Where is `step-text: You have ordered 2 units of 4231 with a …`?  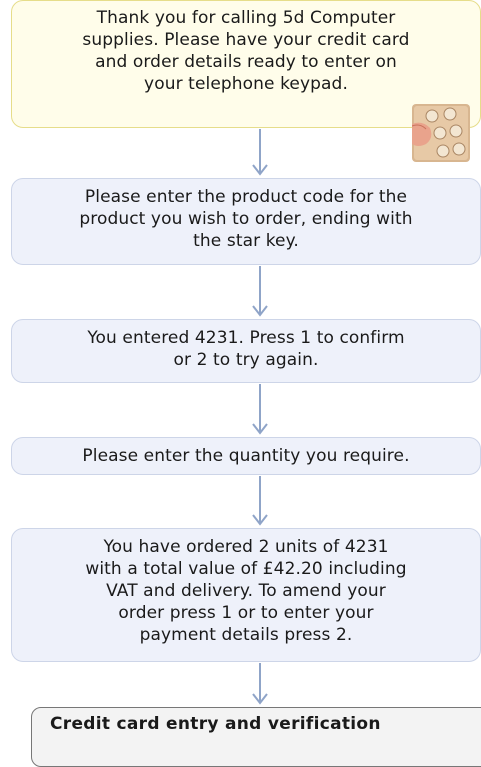
step-text: You have ordered 2 units of 4231 with a … is located at coordinates (246, 591).